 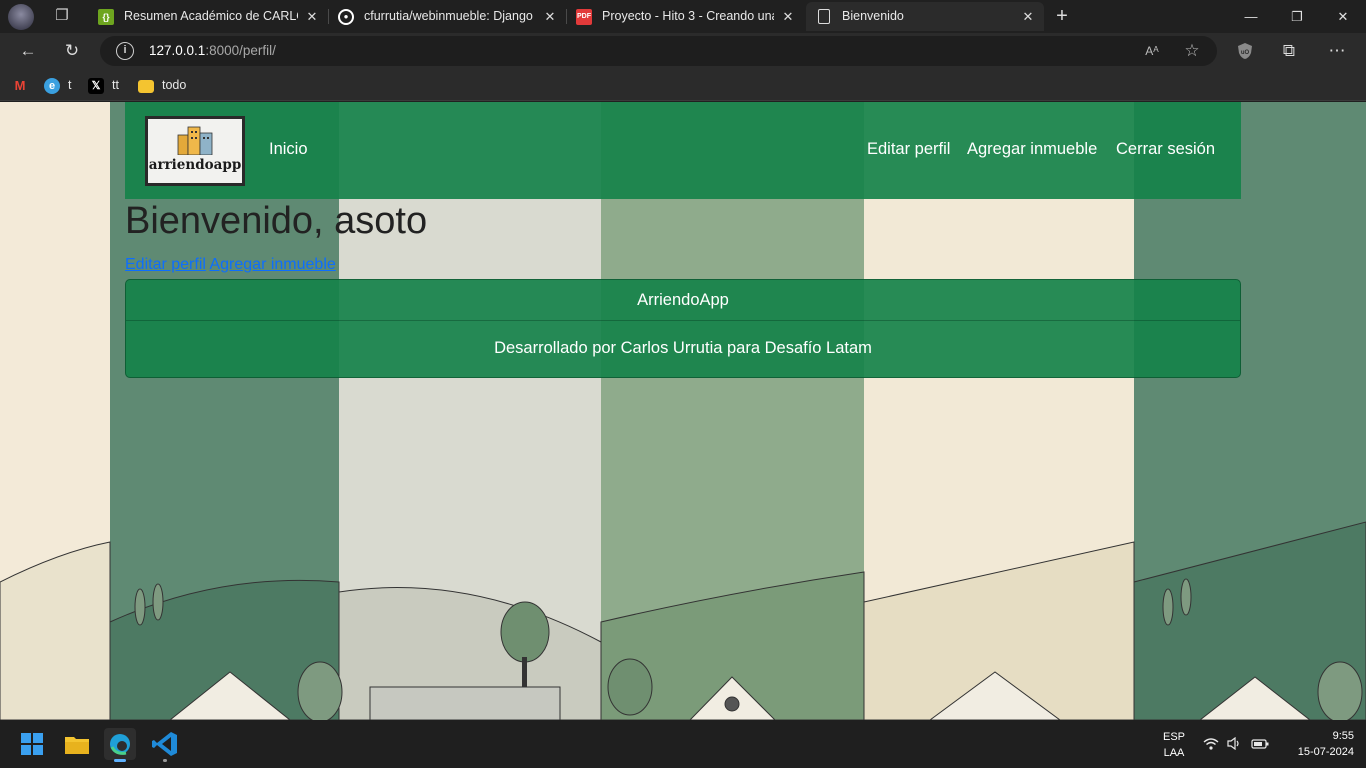 I want to click on tab-actions-icon: ❐, so click(x=62, y=16).